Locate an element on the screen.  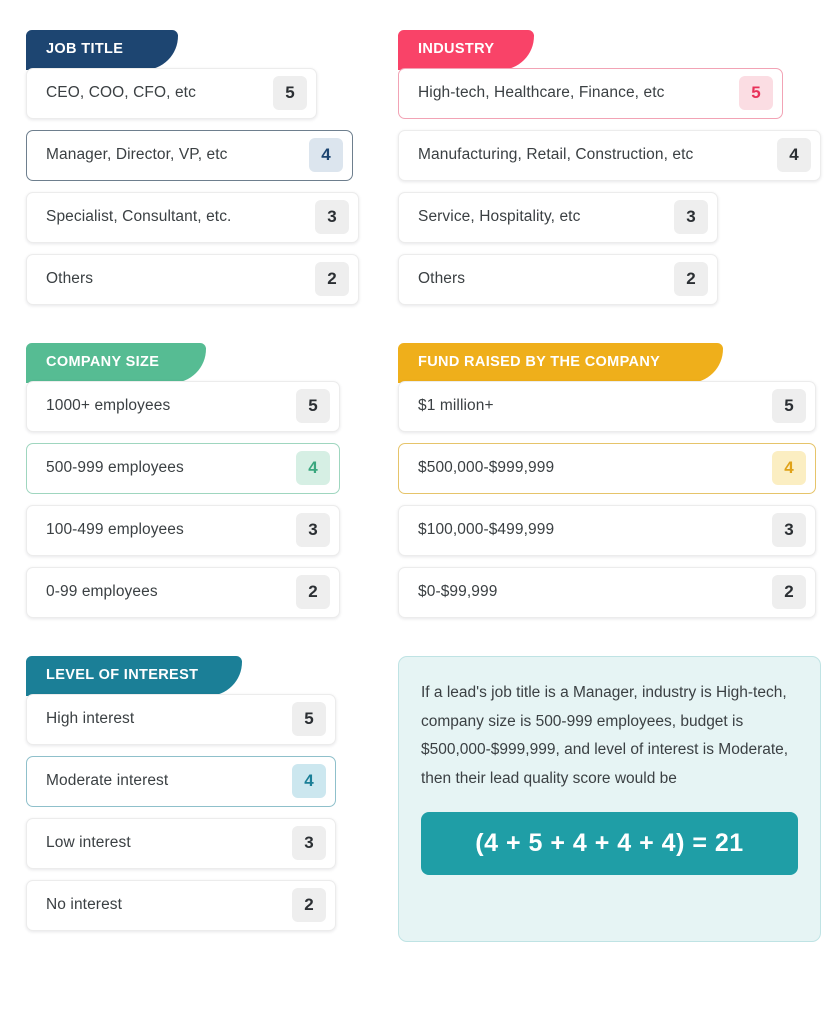
option-label: $1 million+ is located at coordinates (456, 406).